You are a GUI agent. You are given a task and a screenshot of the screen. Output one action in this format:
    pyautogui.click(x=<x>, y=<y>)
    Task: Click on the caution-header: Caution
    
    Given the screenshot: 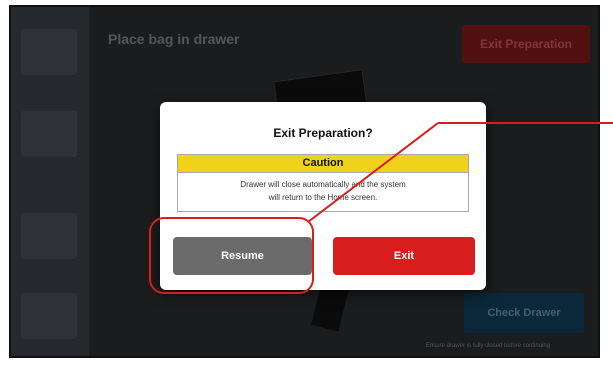 What is the action you would take?
    pyautogui.click(x=323, y=164)
    